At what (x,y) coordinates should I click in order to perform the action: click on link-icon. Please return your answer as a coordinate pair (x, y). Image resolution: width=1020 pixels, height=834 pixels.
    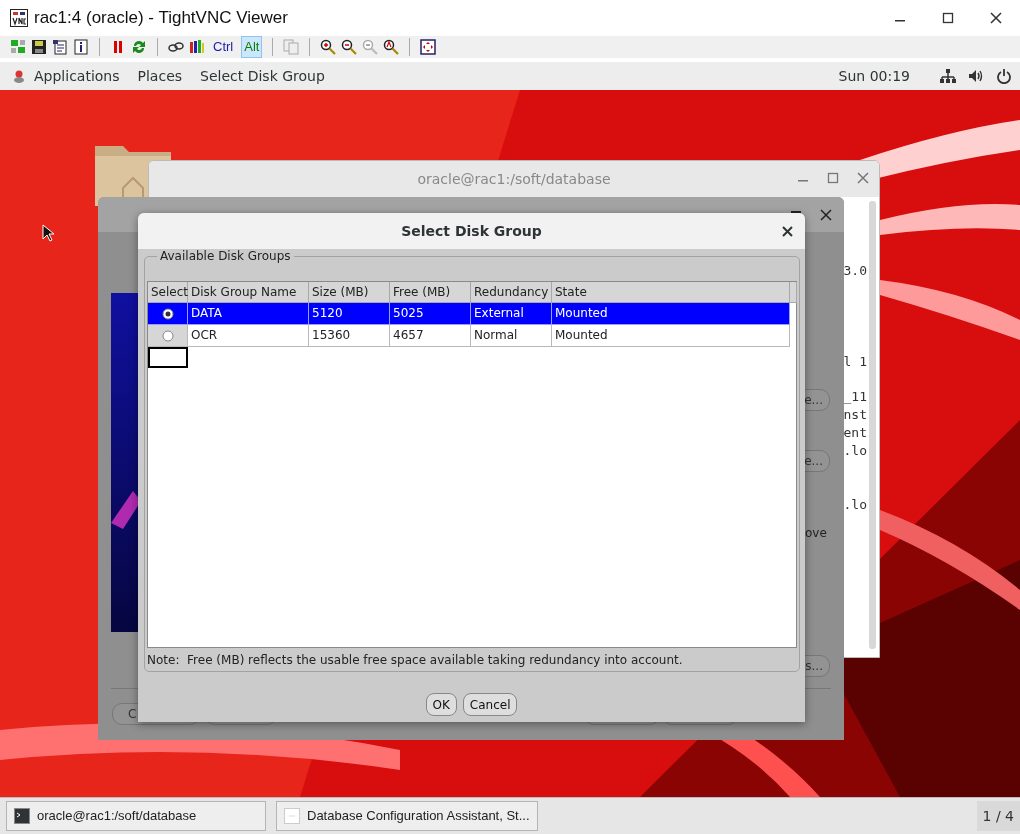
    Looking at the image, I should click on (176, 47).